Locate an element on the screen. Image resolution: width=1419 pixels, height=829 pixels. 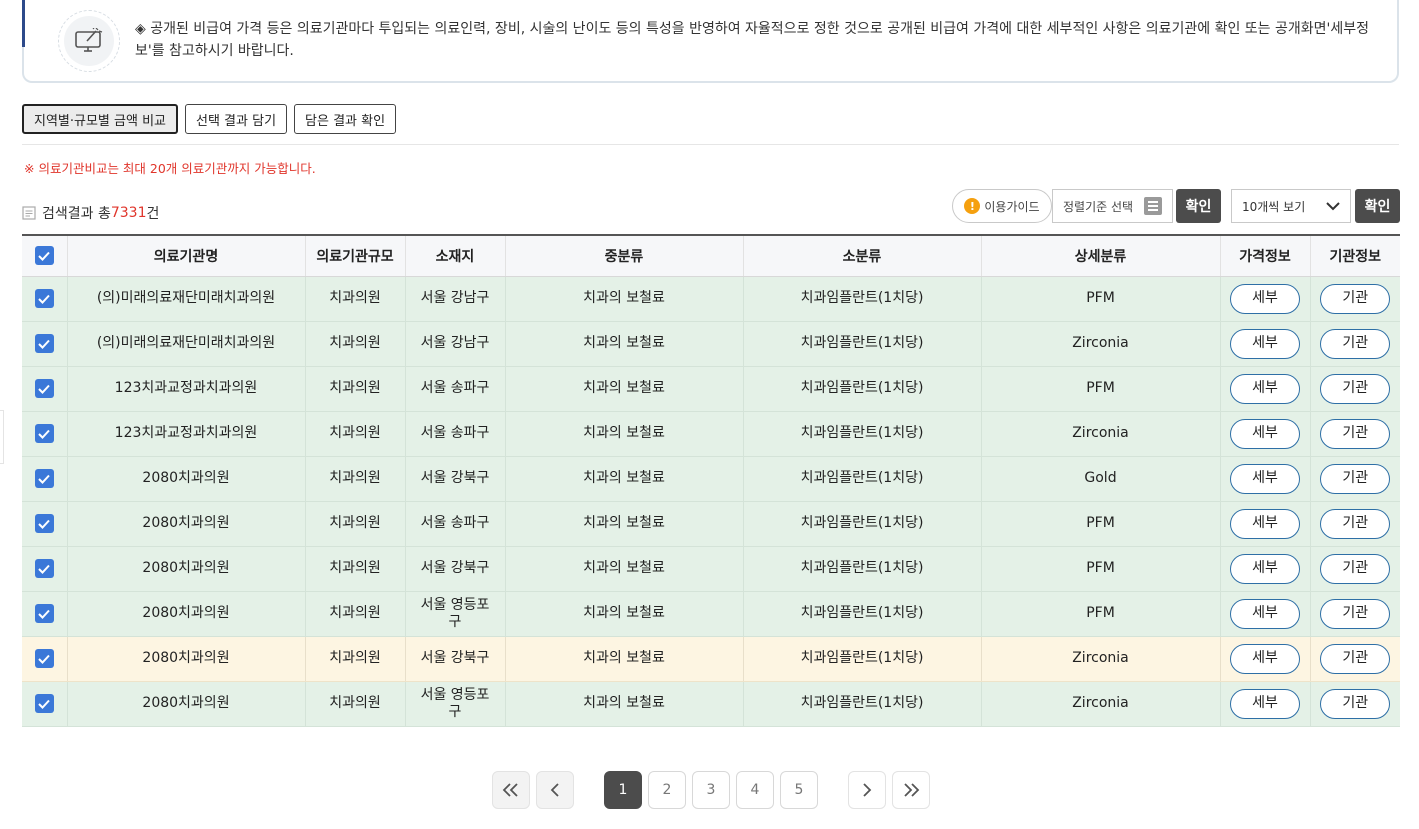
region-size-compare-button: 지역별·규모별 금액 비교 is located at coordinates (100, 119).